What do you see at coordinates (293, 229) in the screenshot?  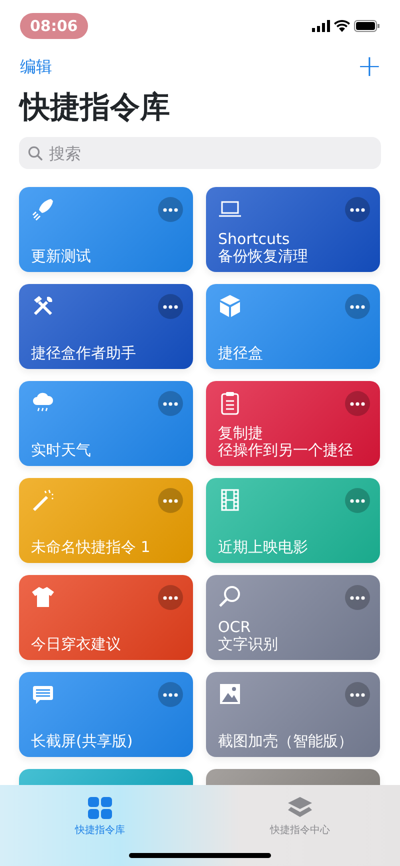 I see `shortcut-card: Shortcuts 备份恢复清理` at bounding box center [293, 229].